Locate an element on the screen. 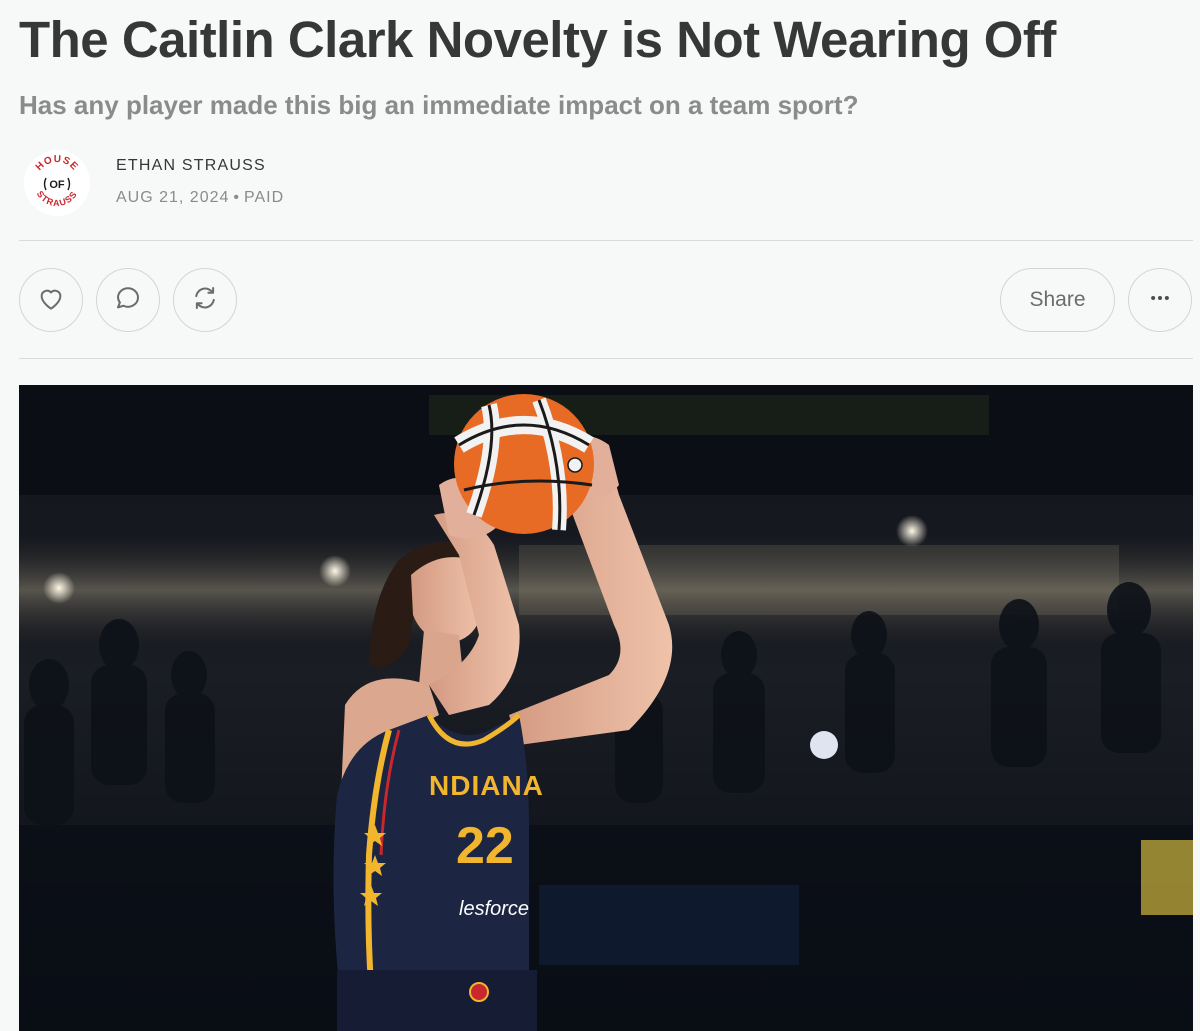 The height and width of the screenshot is (1031, 1200). heart-icon is located at coordinates (51, 300).